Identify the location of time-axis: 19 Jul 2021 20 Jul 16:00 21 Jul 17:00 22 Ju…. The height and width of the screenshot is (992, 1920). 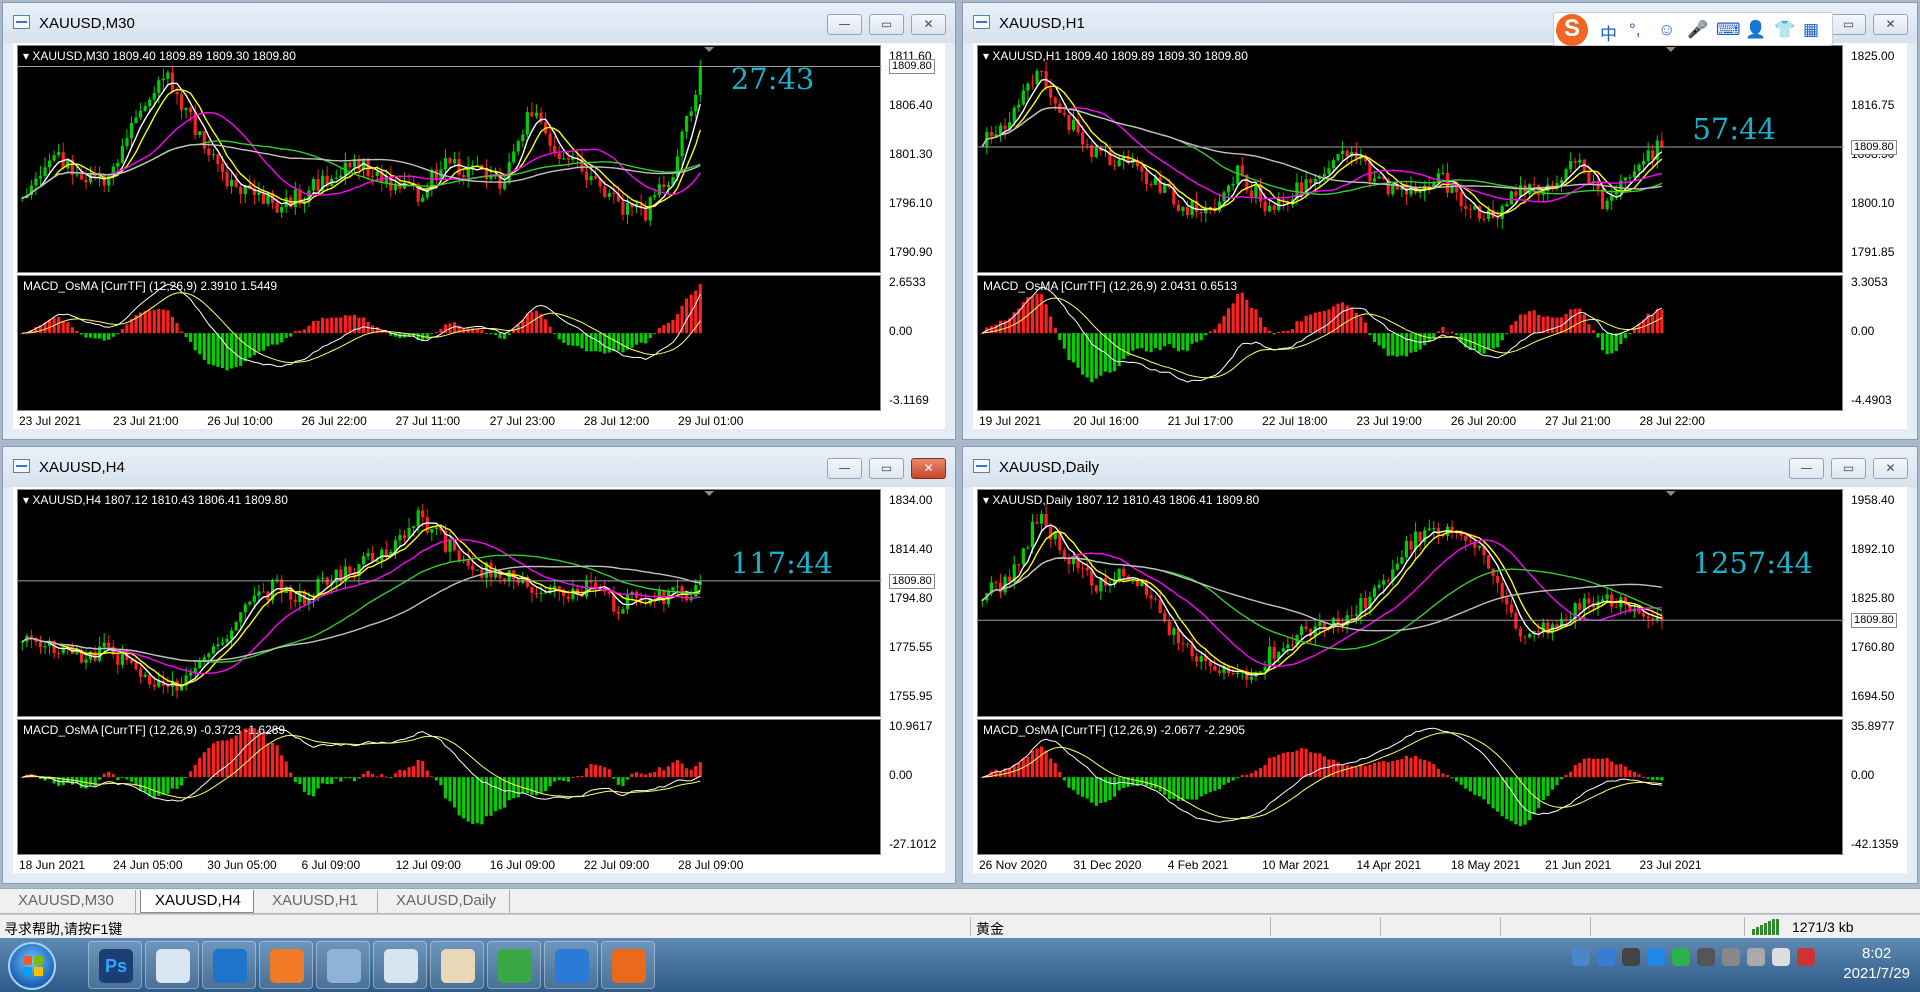
(1410, 421).